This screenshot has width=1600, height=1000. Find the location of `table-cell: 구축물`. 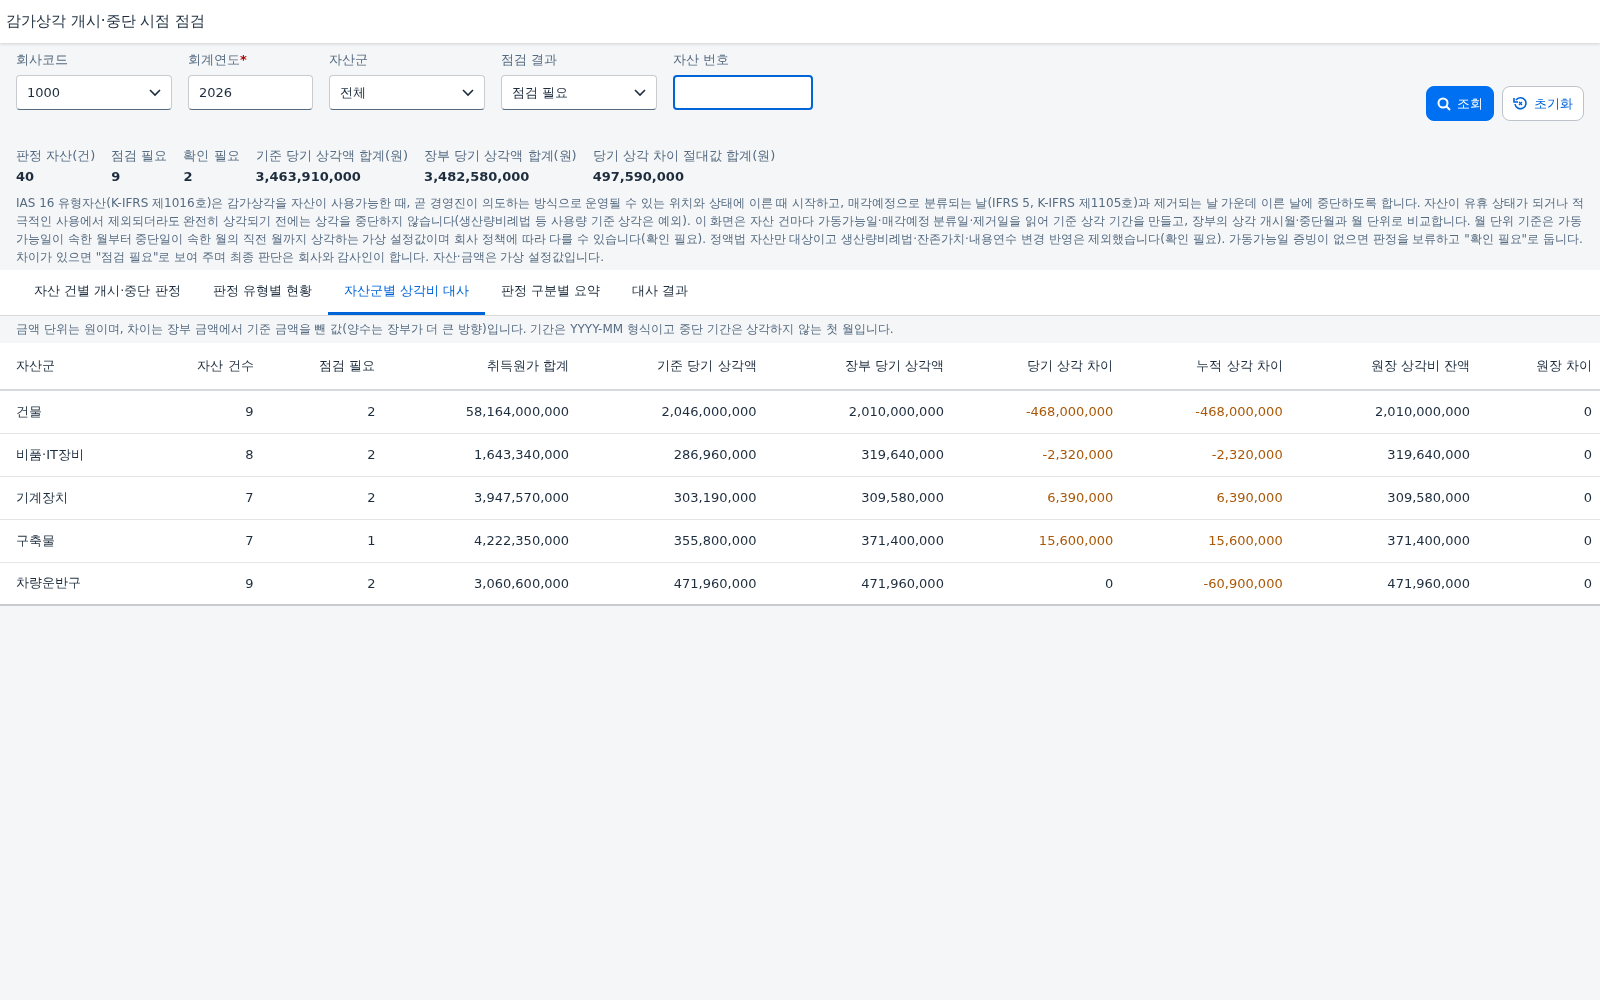

table-cell: 구축물 is located at coordinates (70, 540).